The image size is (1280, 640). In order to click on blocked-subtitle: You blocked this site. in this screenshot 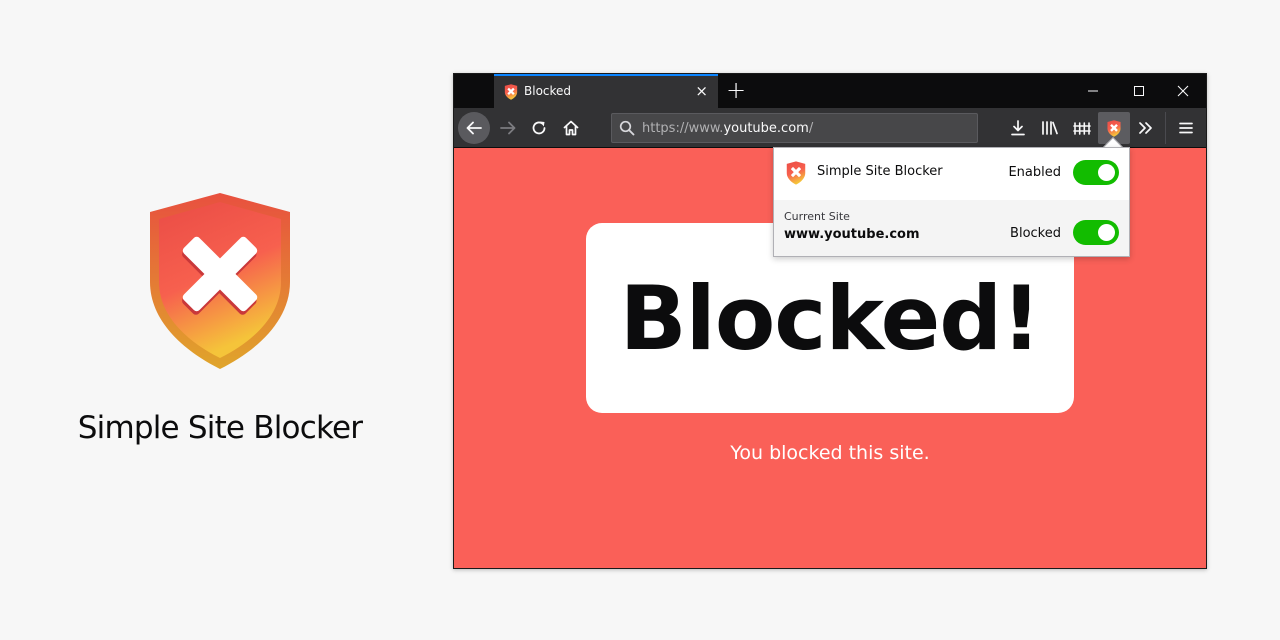, I will do `click(830, 453)`.